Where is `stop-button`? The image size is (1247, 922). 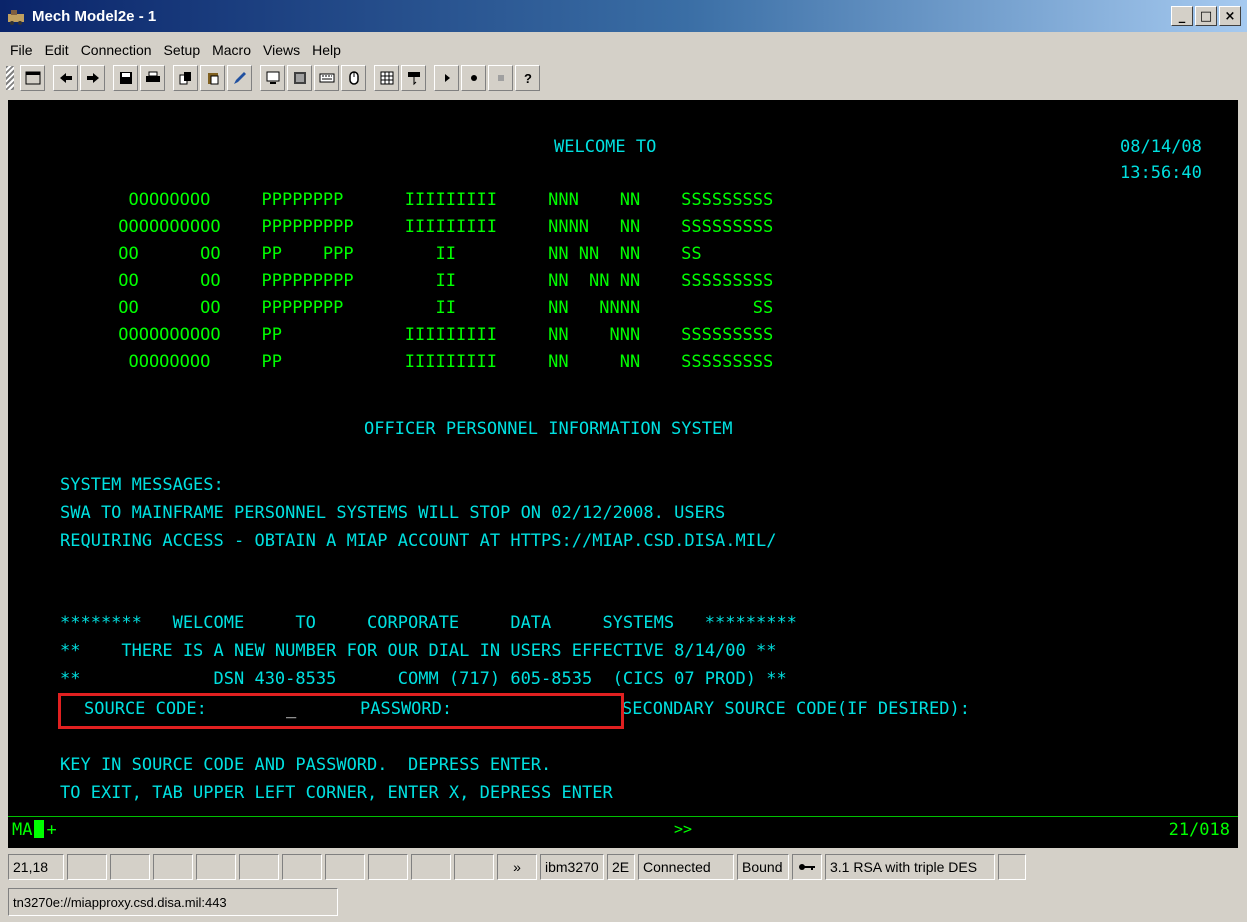
stop-button is located at coordinates (500, 78).